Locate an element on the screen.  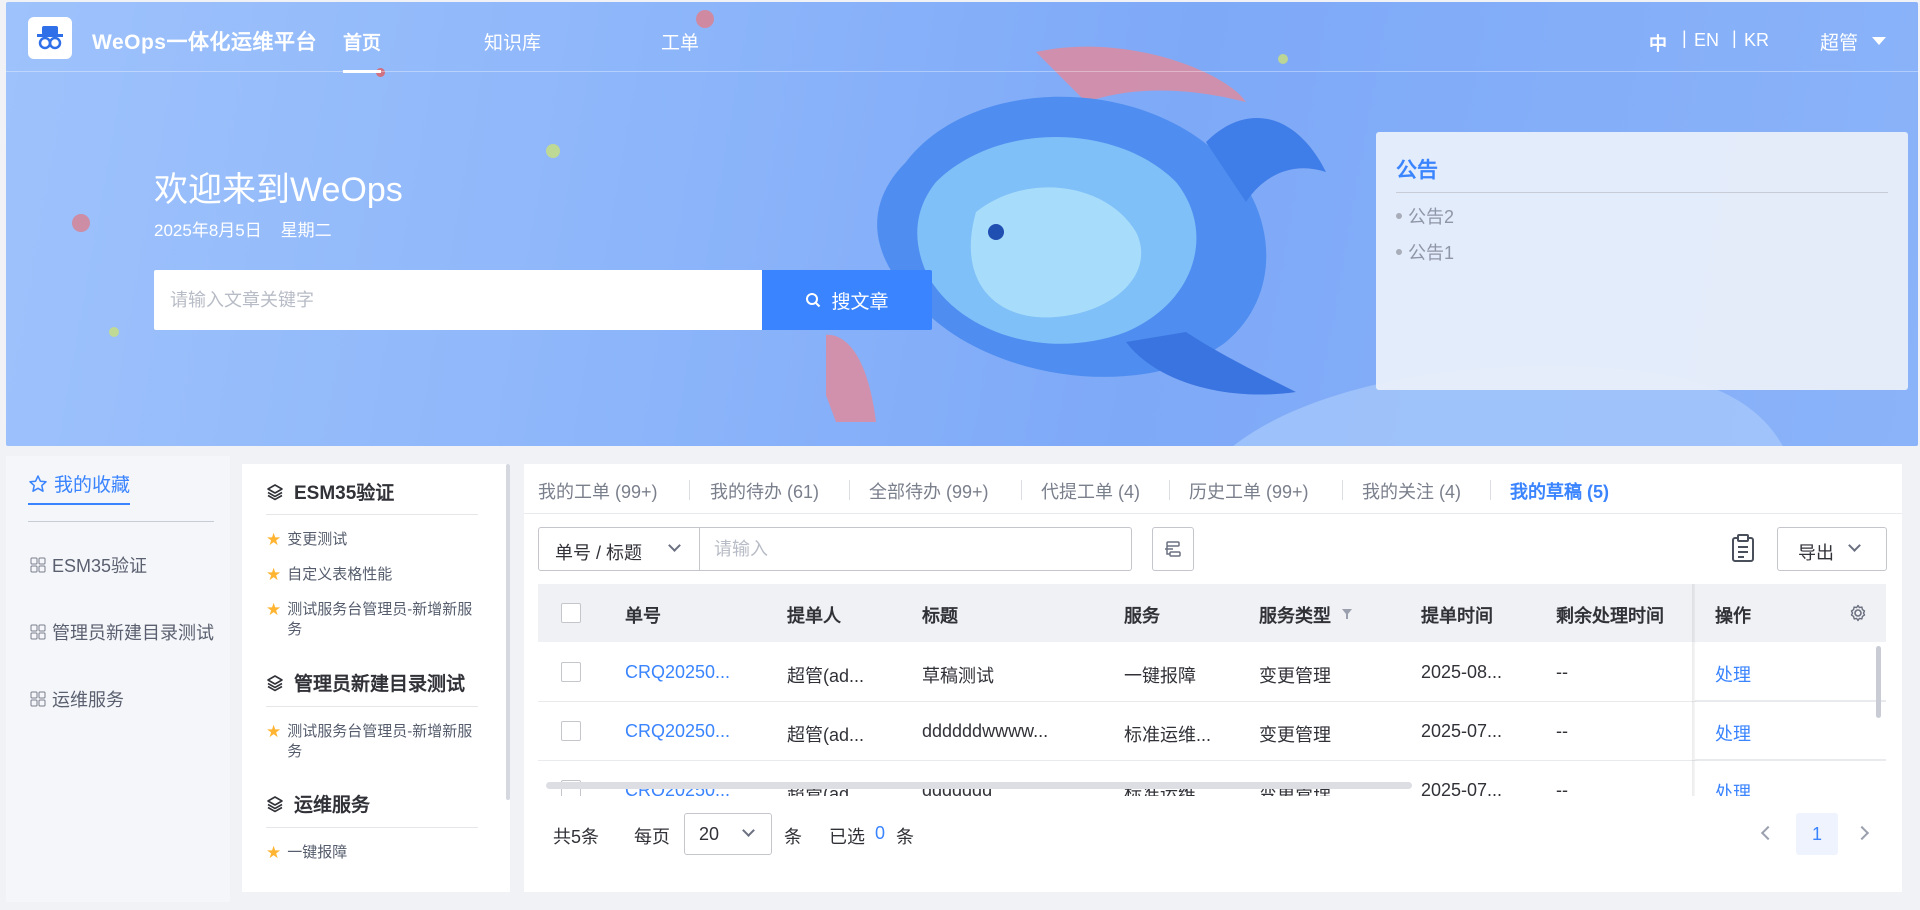
per-page-label: 每页 is located at coordinates (652, 837).